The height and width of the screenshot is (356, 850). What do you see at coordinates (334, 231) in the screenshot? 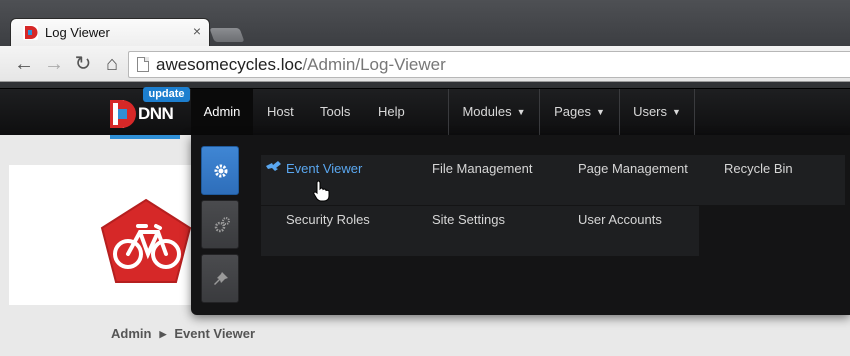
I see `menu-item-security-roles: Security Roles` at bounding box center [334, 231].